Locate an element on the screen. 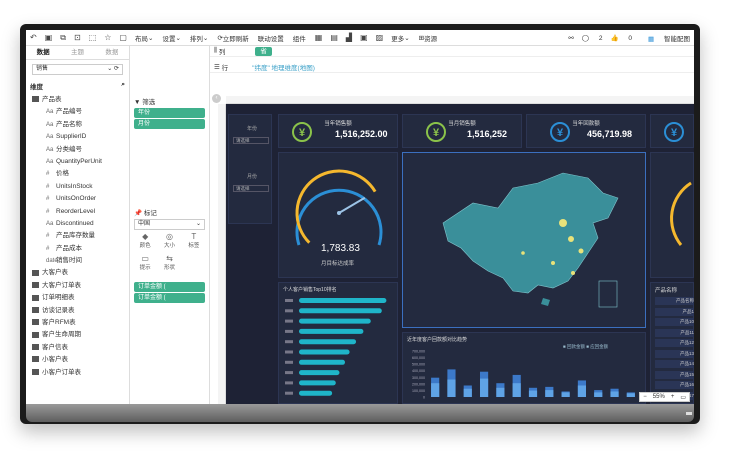 The width and height of the screenshot is (740, 466). kpi-card-partial: ¥ is located at coordinates (672, 131).